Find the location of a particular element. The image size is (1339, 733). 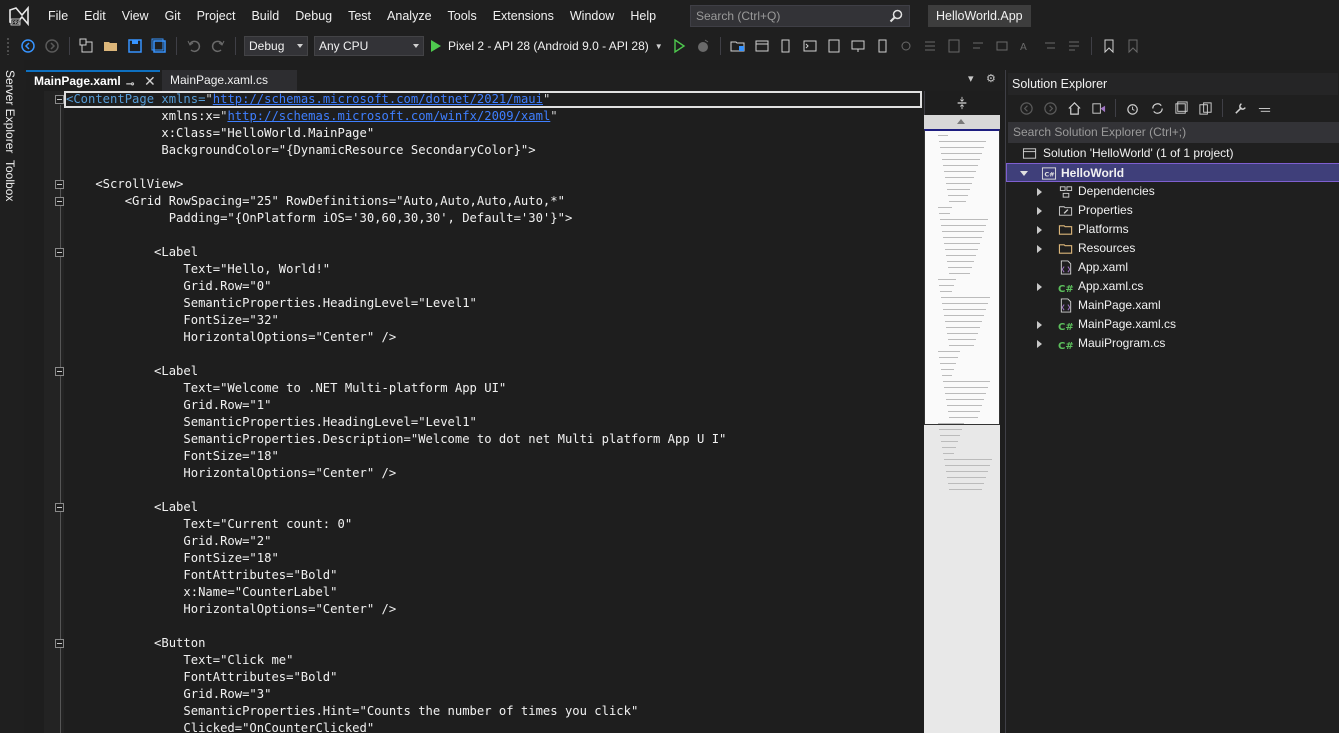

toolbar-grip is located at coordinates (8, 46).